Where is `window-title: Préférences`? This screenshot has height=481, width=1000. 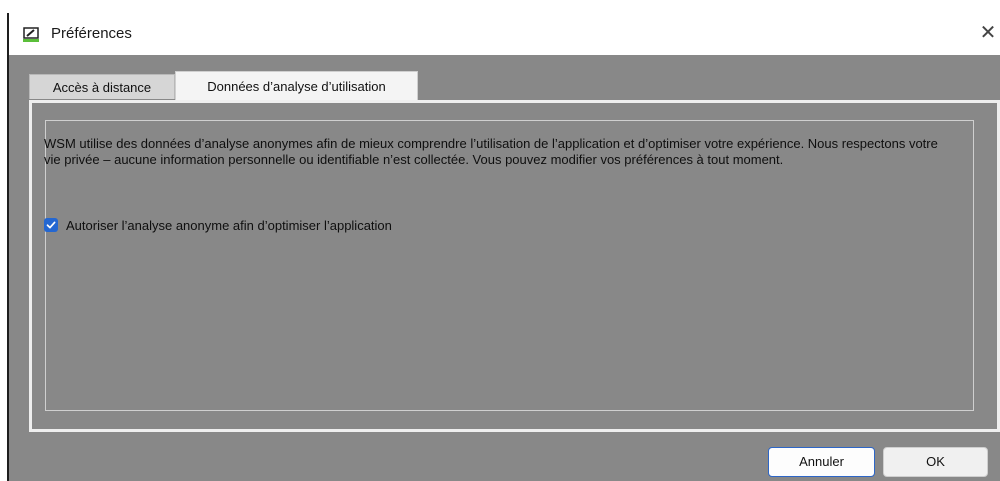
window-title: Préférences is located at coordinates (91, 33).